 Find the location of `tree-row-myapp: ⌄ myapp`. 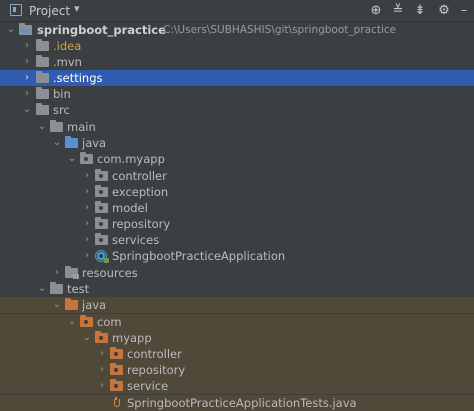

tree-row-myapp: ⌄ myapp is located at coordinates (237, 338).